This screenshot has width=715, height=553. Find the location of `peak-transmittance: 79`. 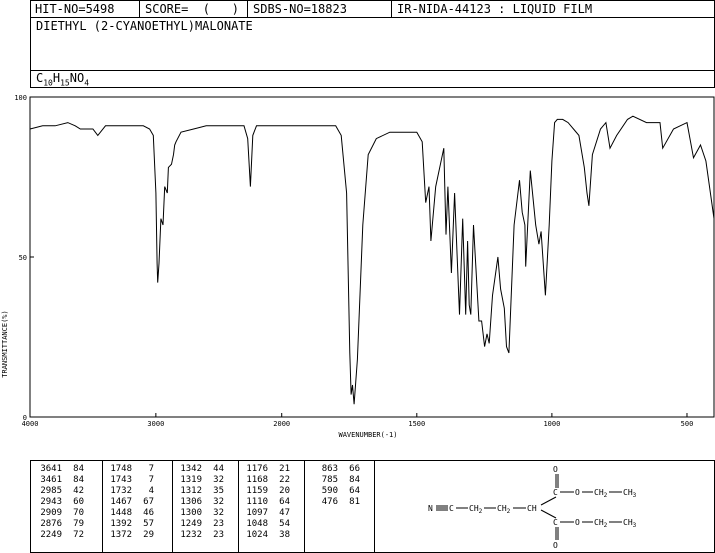

peak-transmittance: 79 is located at coordinates (78, 524).